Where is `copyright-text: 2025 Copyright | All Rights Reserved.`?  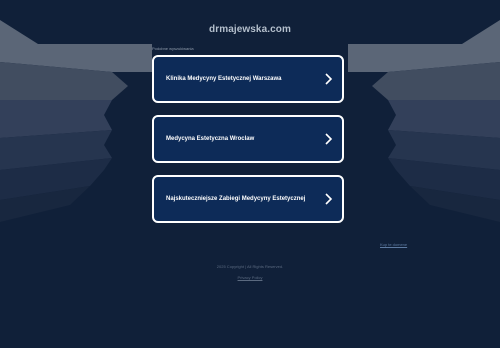 copyright-text: 2025 Copyright | All Rights Reserved. is located at coordinates (250, 266).